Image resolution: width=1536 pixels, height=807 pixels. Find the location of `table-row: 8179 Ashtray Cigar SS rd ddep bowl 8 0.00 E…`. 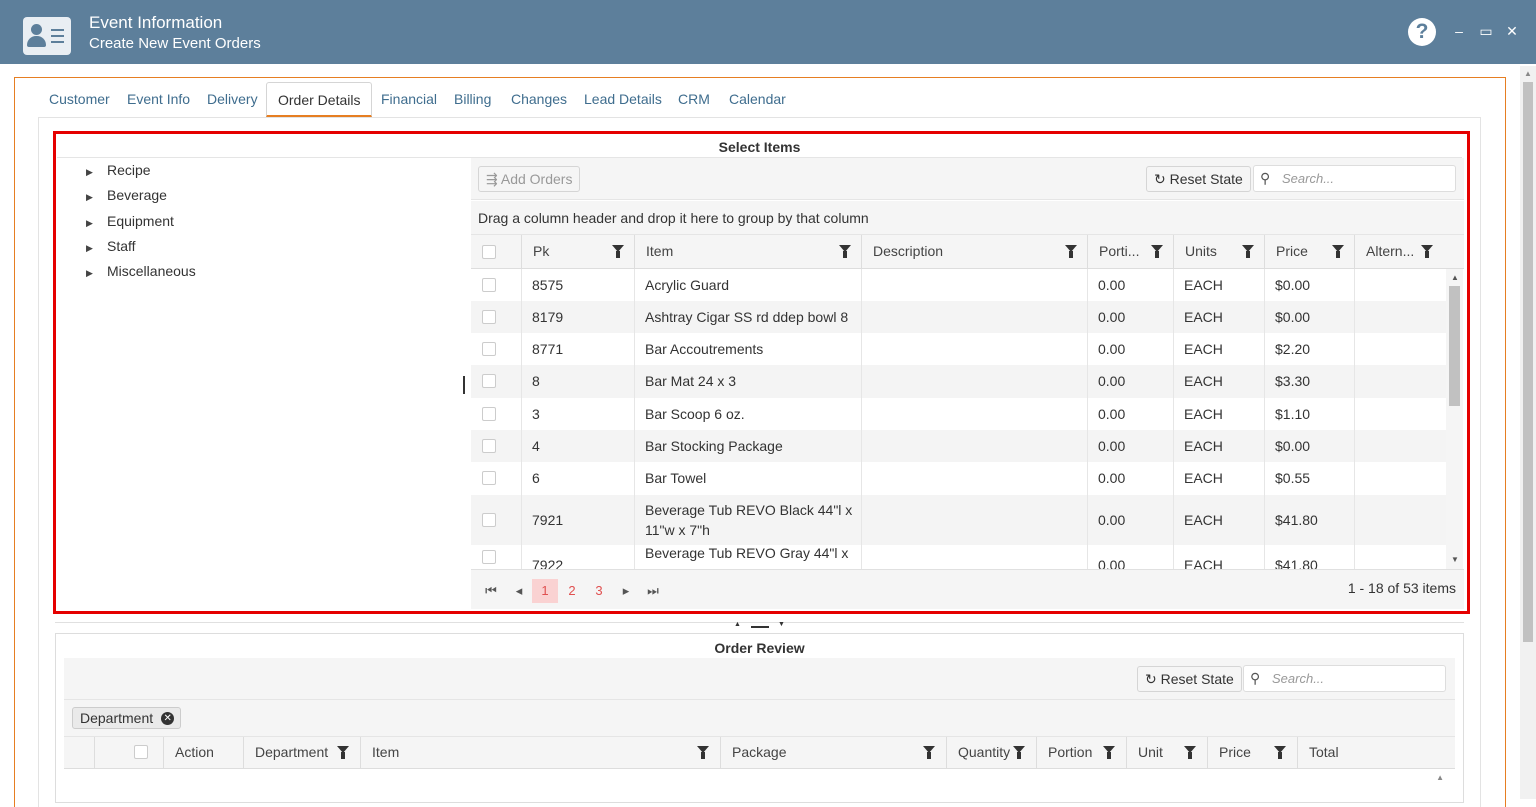

table-row: 8179 Ashtray Cigar SS rd ddep bowl 8 0.00 E… is located at coordinates (958, 317).